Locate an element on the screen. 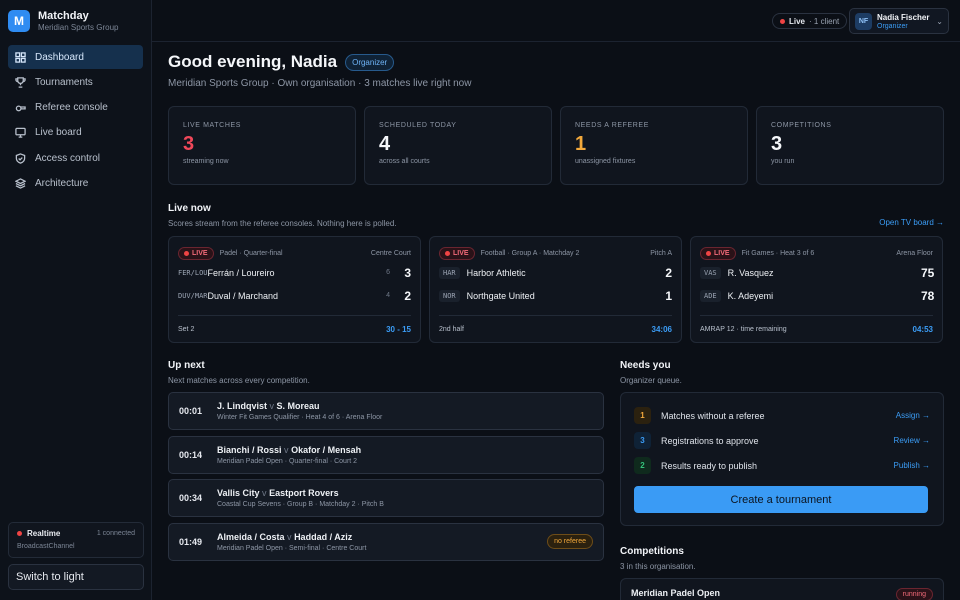  match-phase: AMRAP 12 · time remaining is located at coordinates (743, 329).